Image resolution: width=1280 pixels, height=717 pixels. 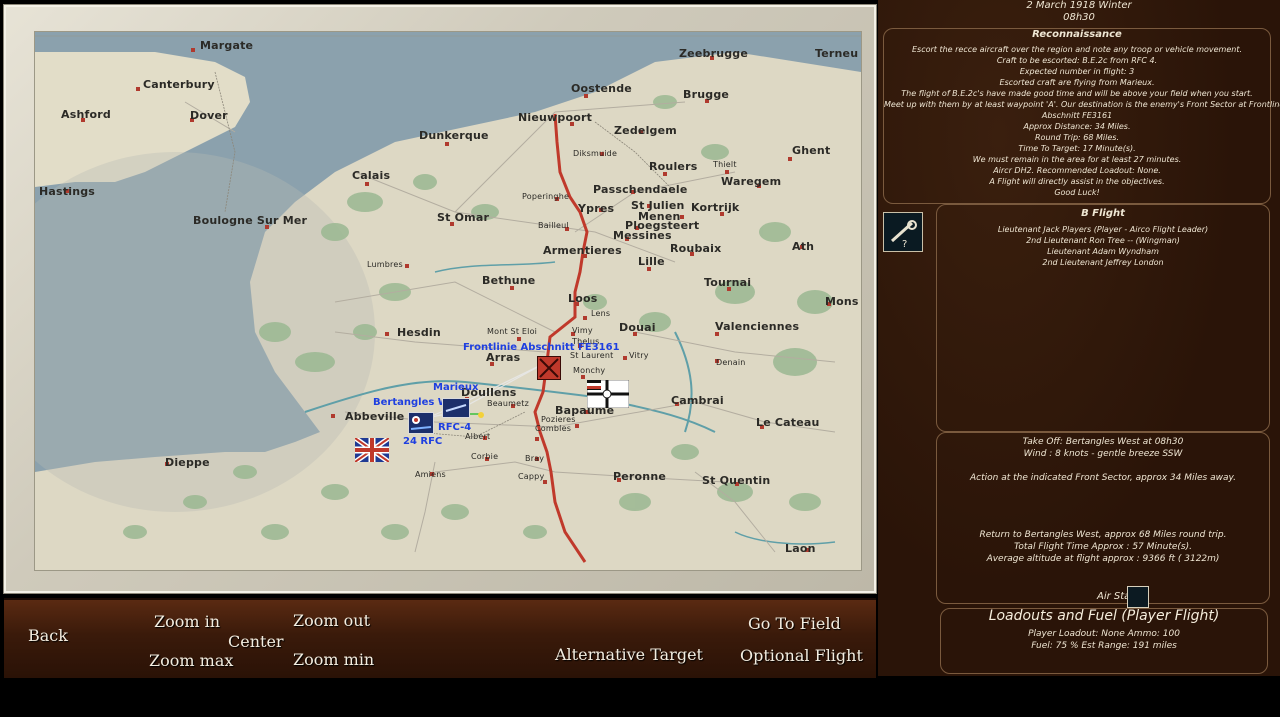 What do you see at coordinates (794, 623) in the screenshot?
I see `go-to-field-button: Go To Field` at bounding box center [794, 623].